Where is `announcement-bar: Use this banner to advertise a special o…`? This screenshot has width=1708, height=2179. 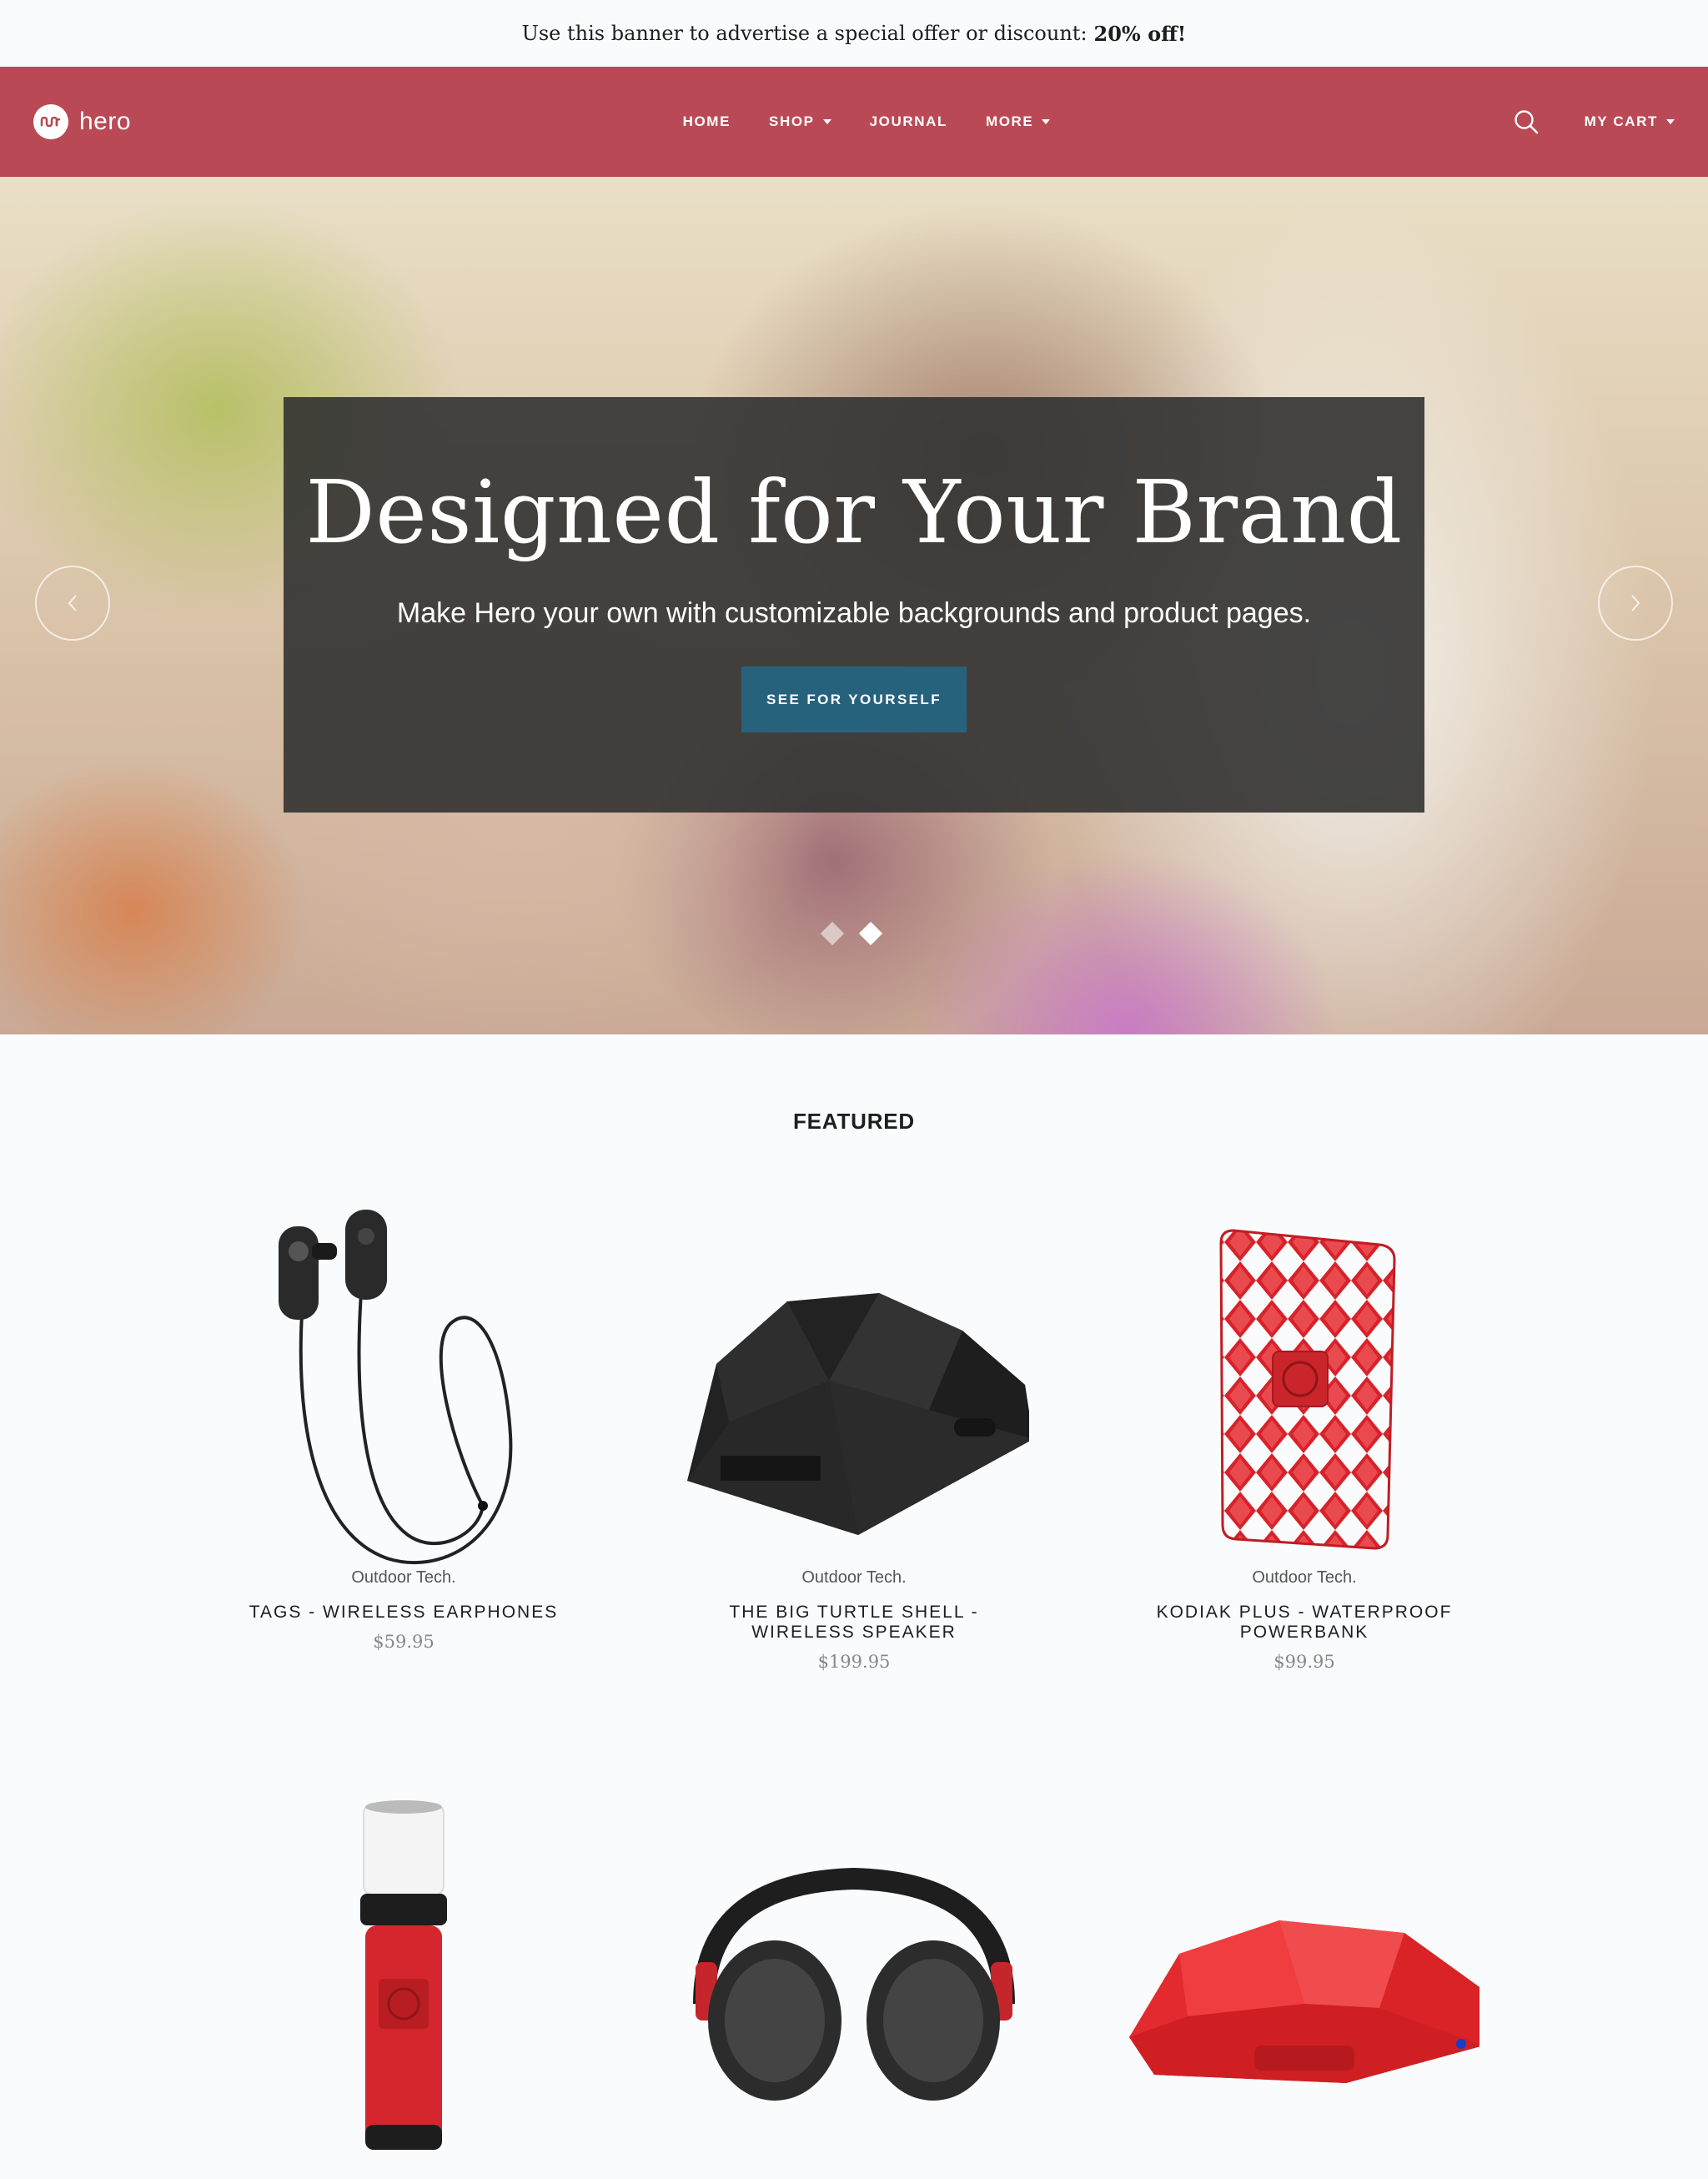
announcement-bar: Use this banner to advertise a special o… is located at coordinates (854, 33).